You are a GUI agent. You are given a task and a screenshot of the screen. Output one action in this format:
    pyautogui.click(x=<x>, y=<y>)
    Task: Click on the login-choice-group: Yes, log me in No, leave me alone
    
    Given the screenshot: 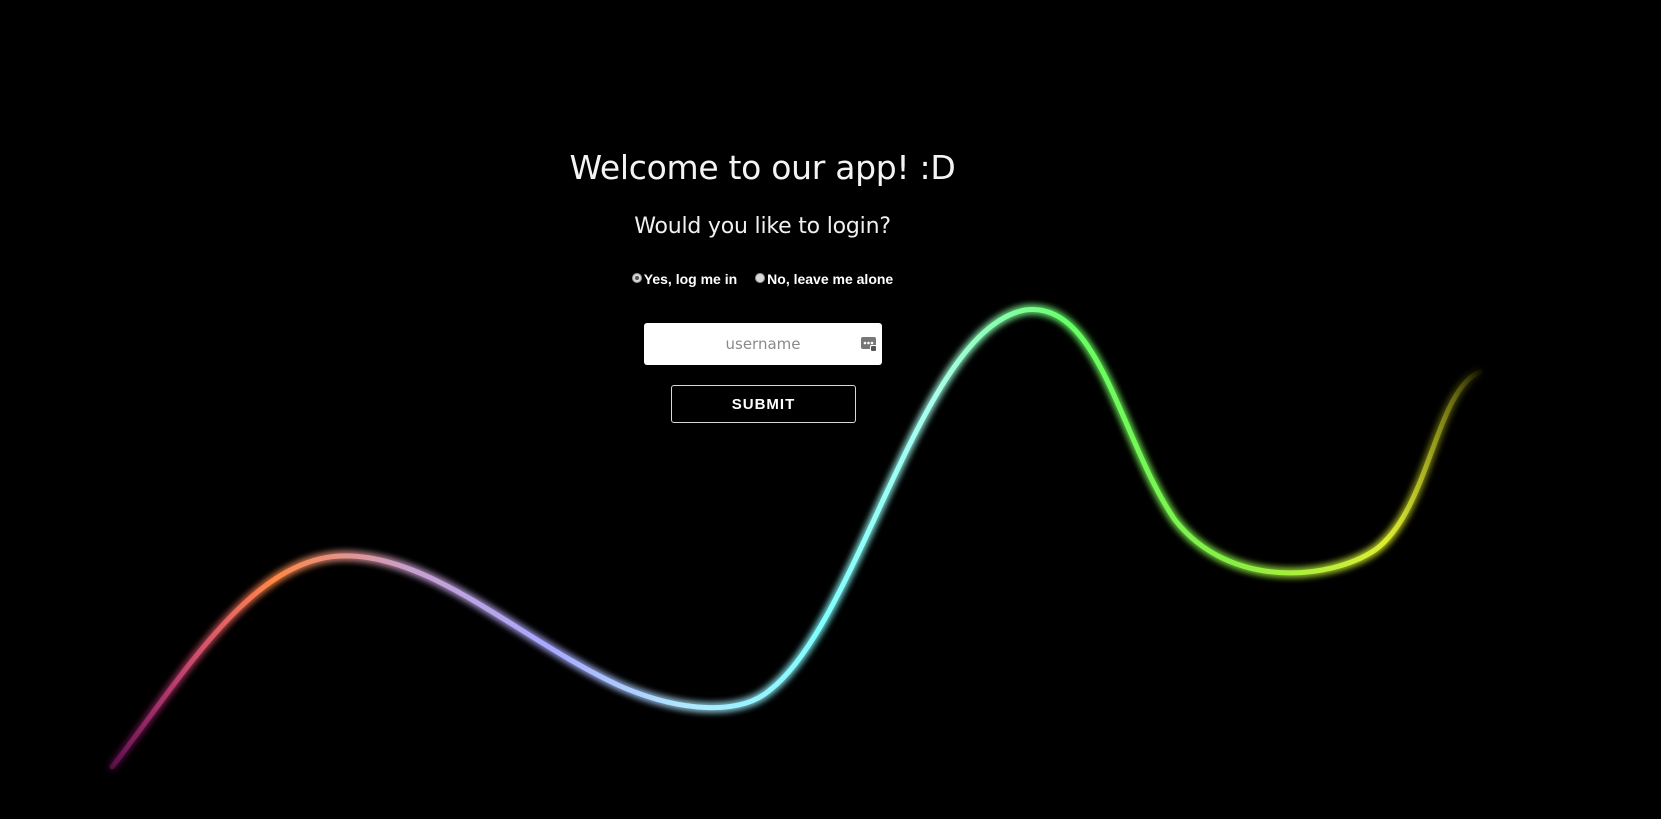 What is the action you would take?
    pyautogui.click(x=762, y=279)
    